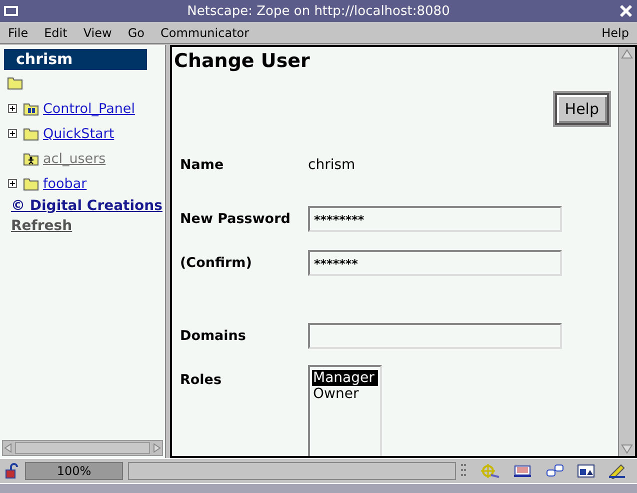 Image resolution: width=637 pixels, height=493 pixels. Describe the element at coordinates (586, 471) in the screenshot. I see `composer-icon` at that location.